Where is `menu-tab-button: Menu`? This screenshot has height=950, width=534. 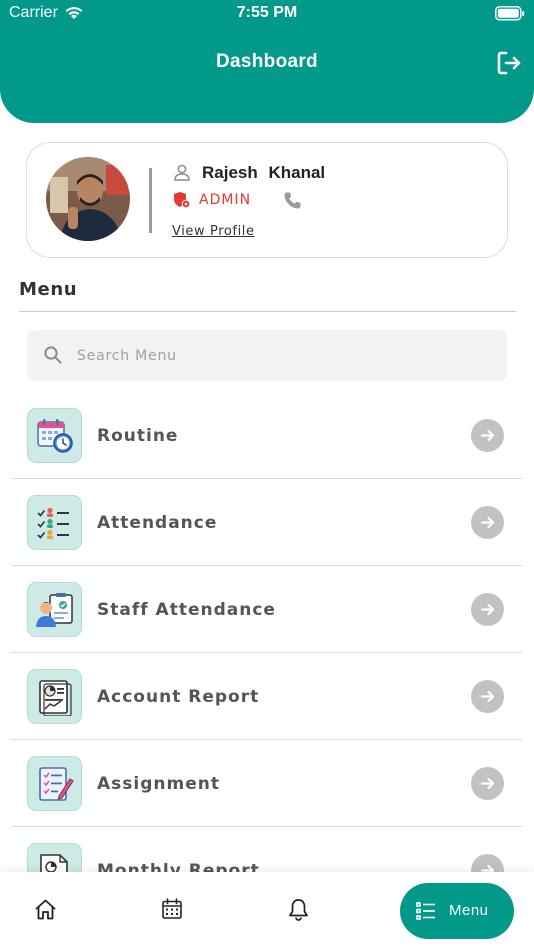 menu-tab-button: Menu is located at coordinates (457, 911).